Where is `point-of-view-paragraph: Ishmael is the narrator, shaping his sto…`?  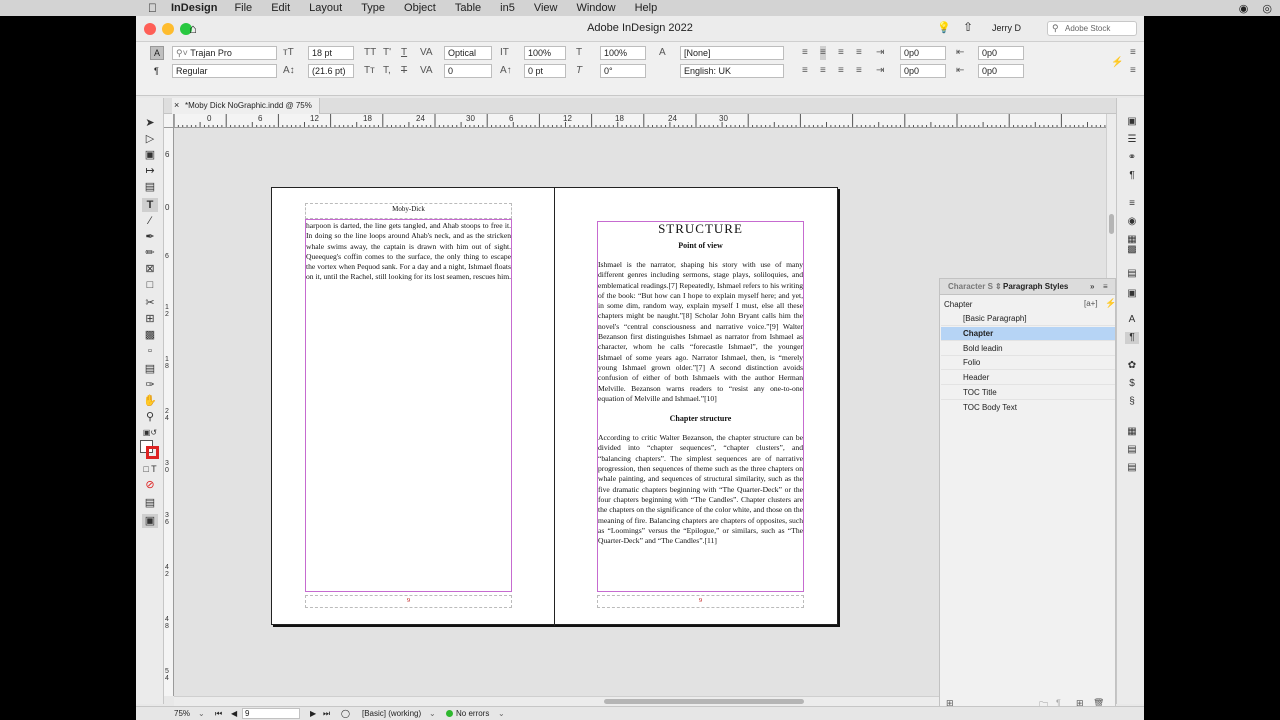
point-of-view-paragraph: Ishmael is the narrator, shaping his sto… is located at coordinates (700, 332).